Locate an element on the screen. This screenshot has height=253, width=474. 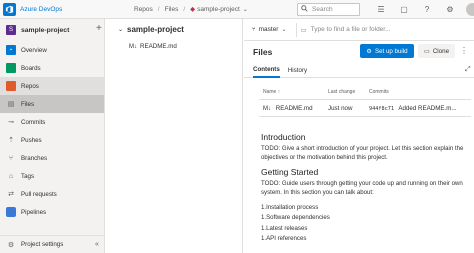
sidebar-item-branches: ⑂ Branches is located at coordinates (52, 158).